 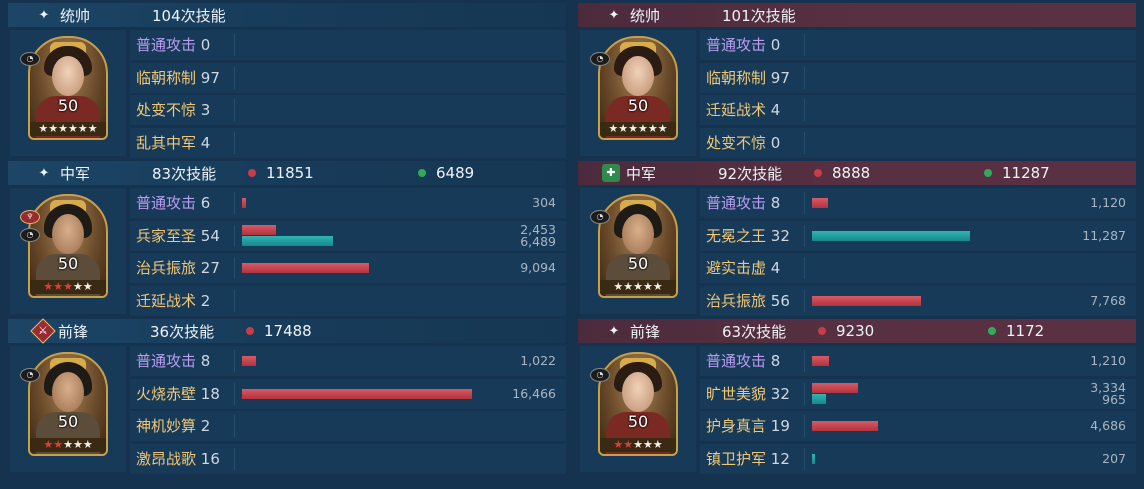 I want to click on portrait-face, so click(x=68, y=76).